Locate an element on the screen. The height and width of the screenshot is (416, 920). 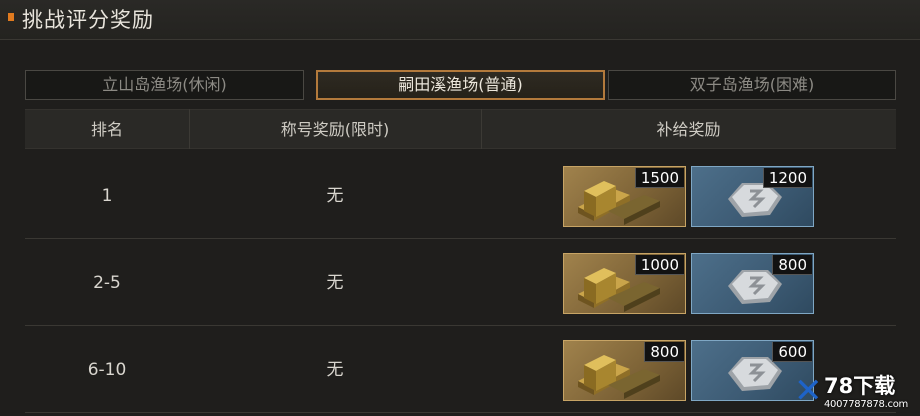
rank-cell: 1 is located at coordinates (107, 196).